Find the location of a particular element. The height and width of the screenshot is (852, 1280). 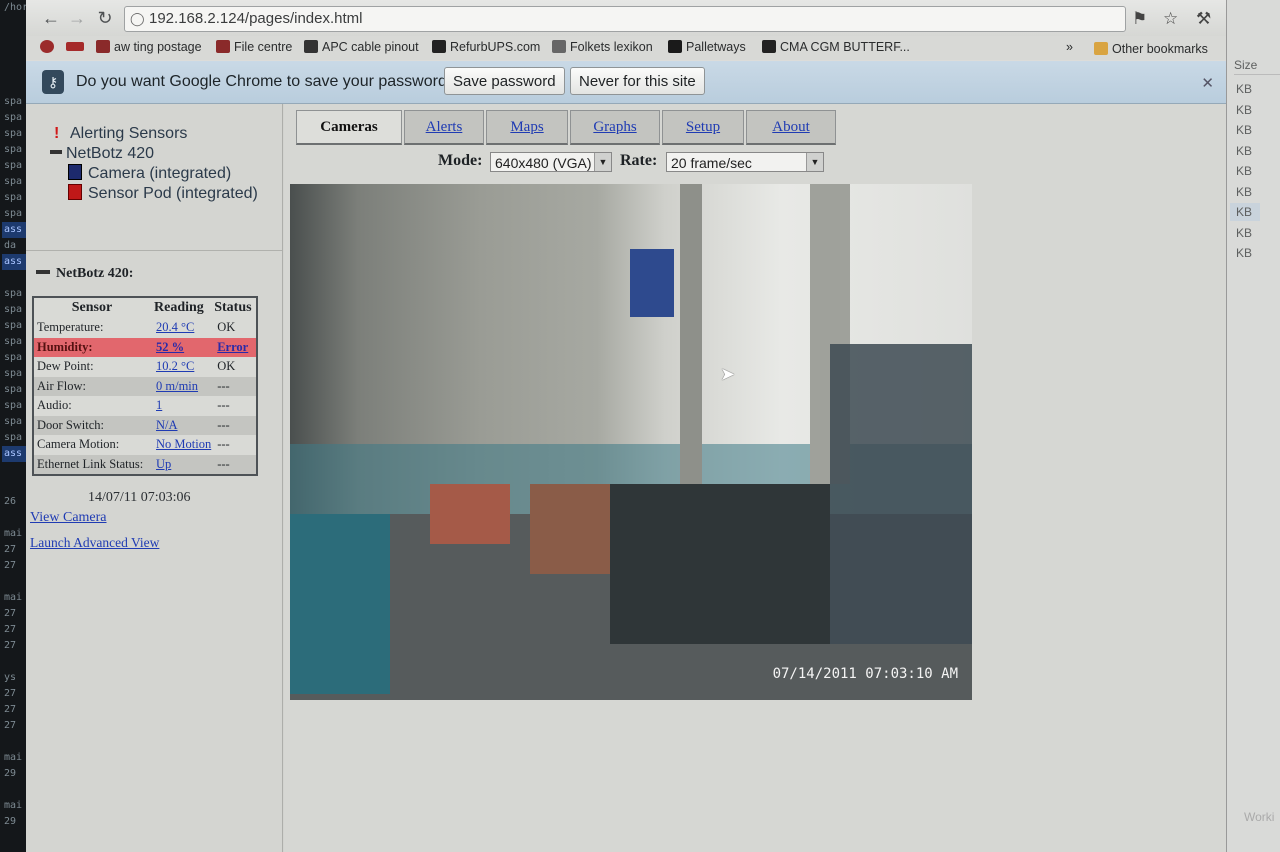

tab-cameras: Cameras is located at coordinates (349, 127).